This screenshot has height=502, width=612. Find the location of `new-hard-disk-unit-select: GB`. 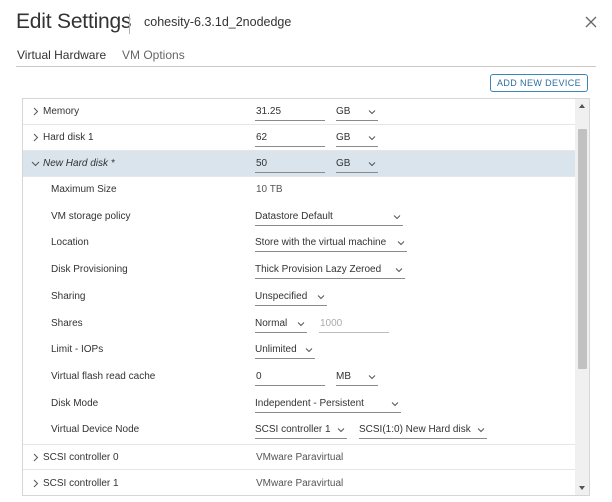

new-hard-disk-unit-select: GB is located at coordinates (357, 164).